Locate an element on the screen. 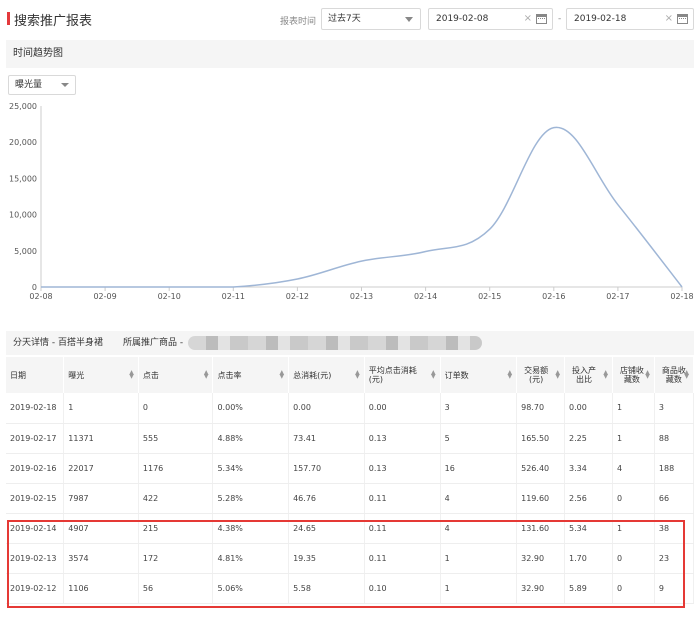  table-cell: 0.00% is located at coordinates (251, 408).